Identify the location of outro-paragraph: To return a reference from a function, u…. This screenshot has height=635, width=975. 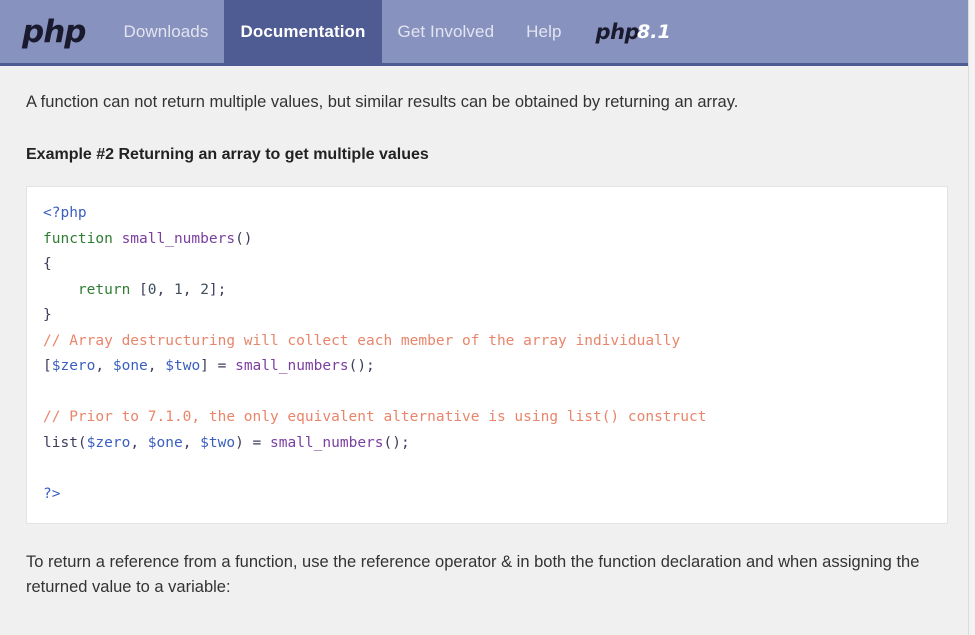
(473, 574).